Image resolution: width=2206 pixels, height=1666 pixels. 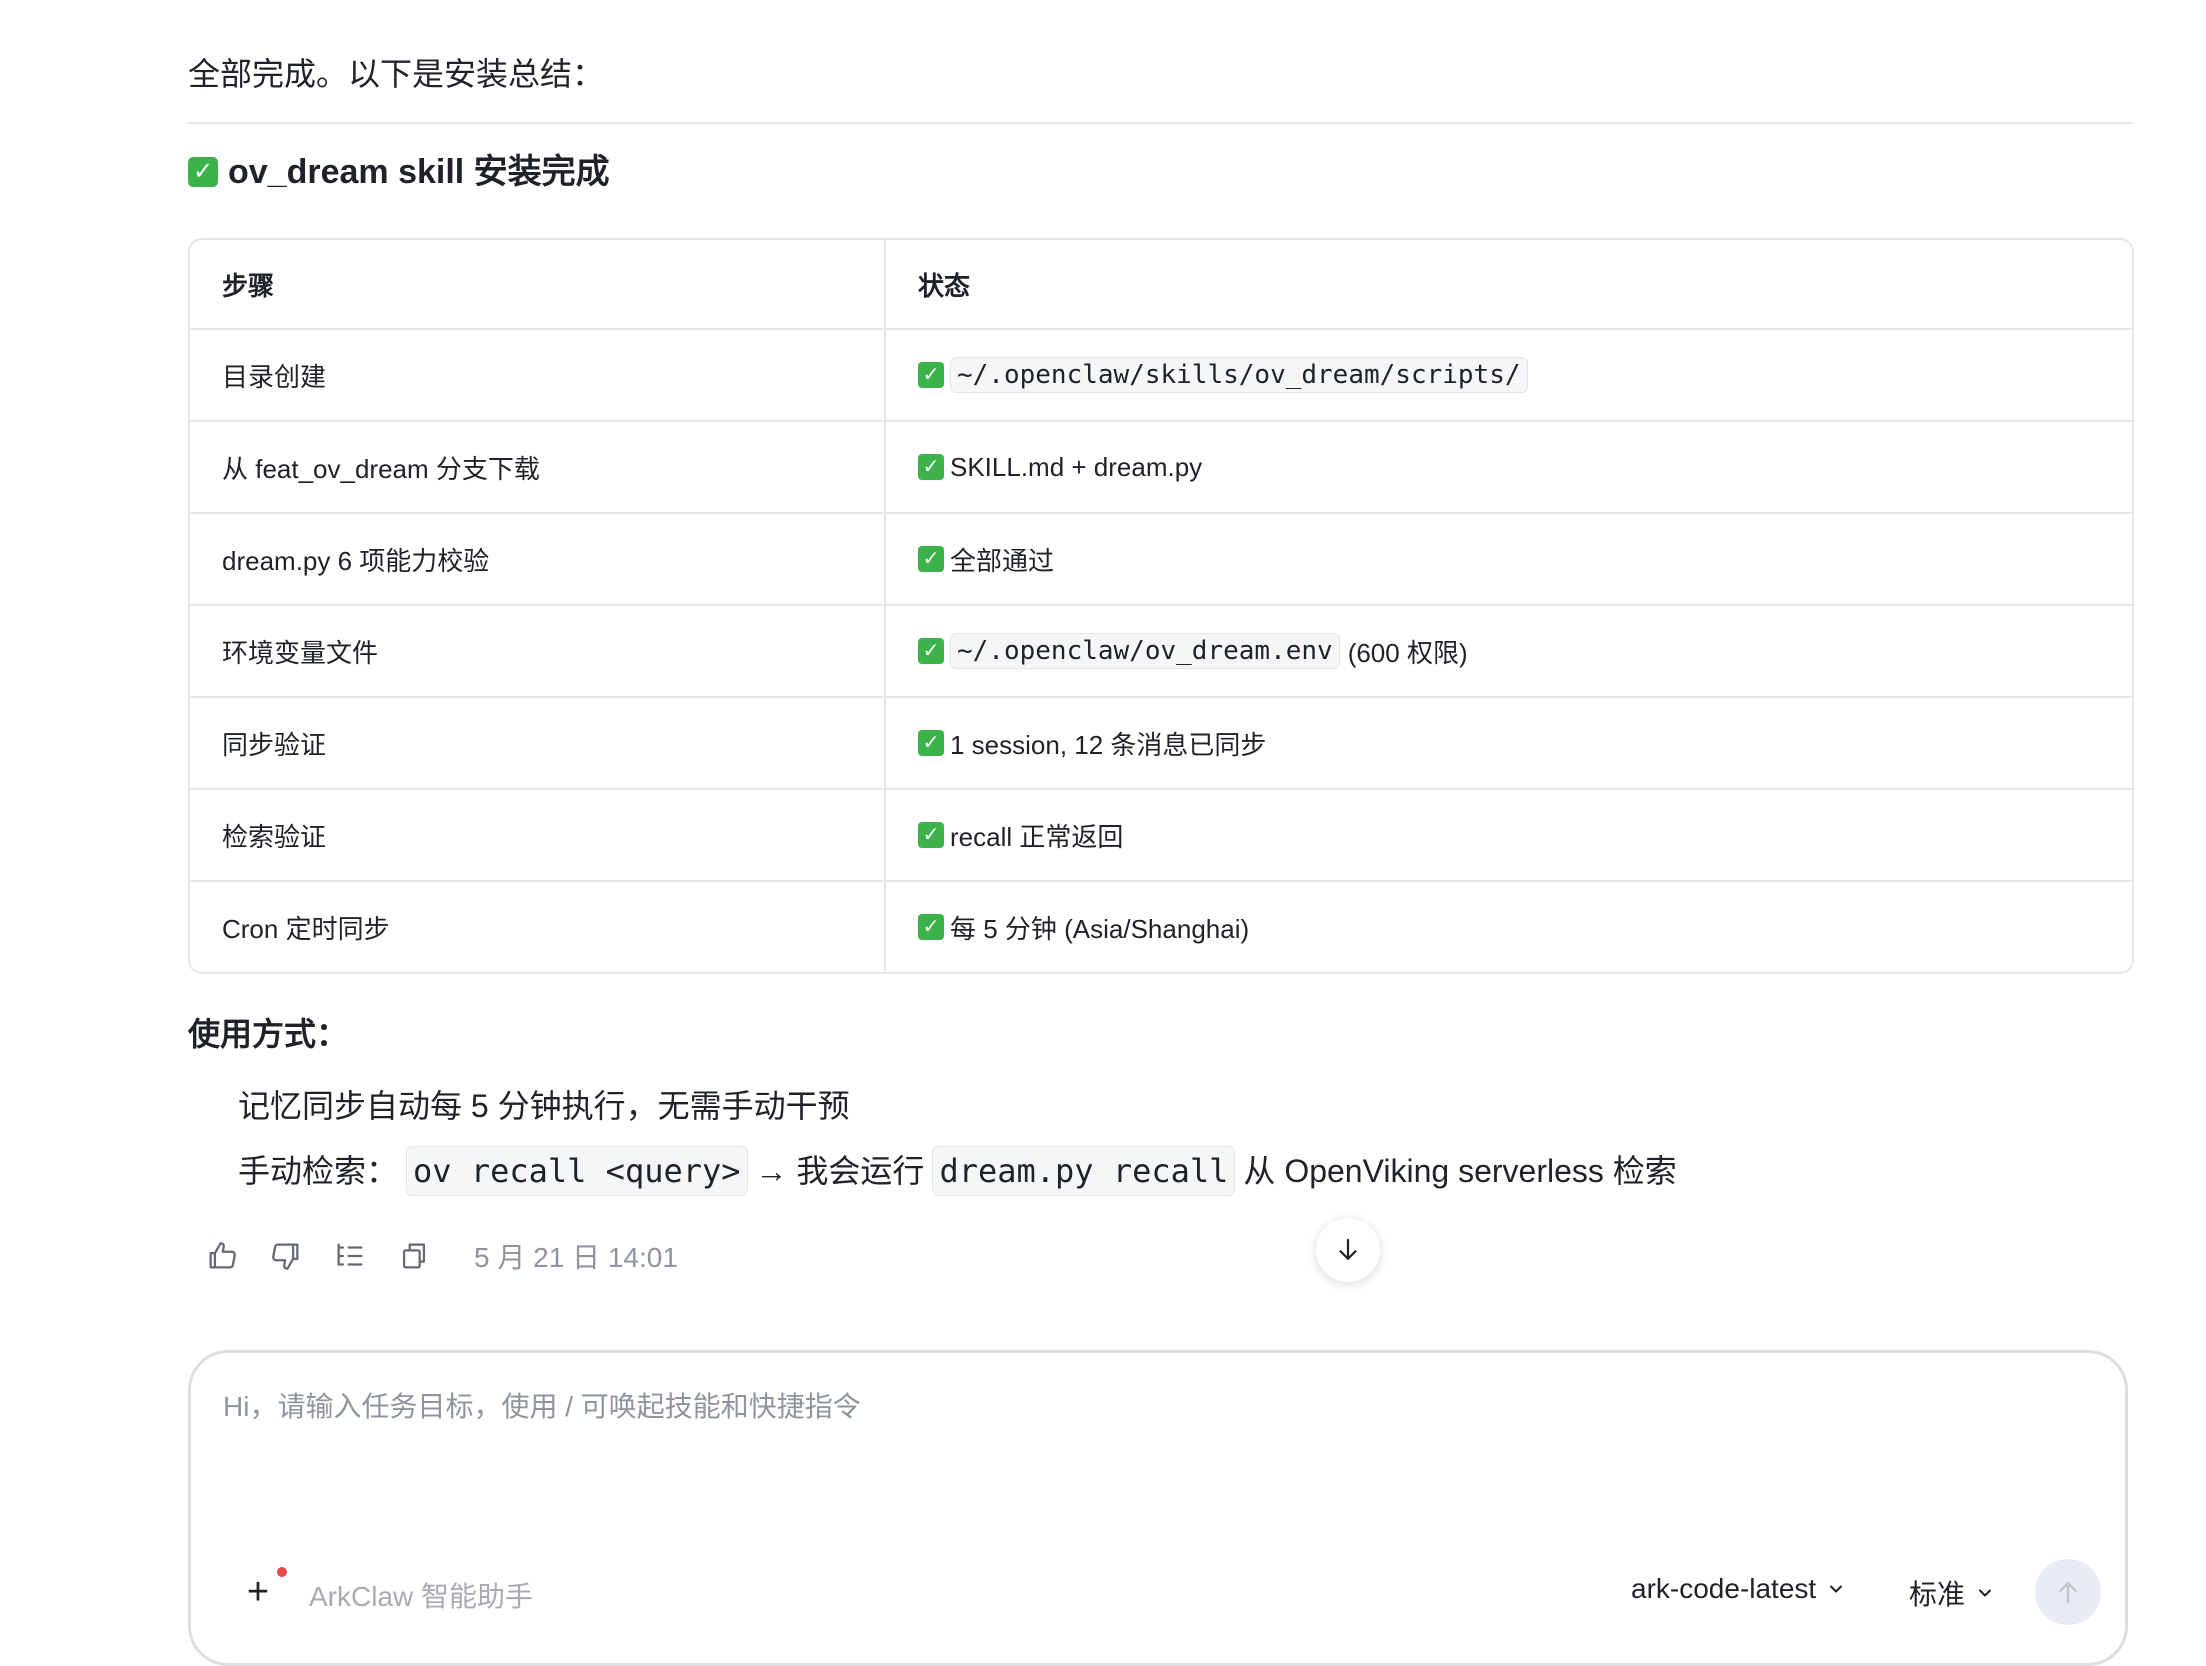 What do you see at coordinates (538, 651) in the screenshot?
I see `step-cell: 环境变量文件` at bounding box center [538, 651].